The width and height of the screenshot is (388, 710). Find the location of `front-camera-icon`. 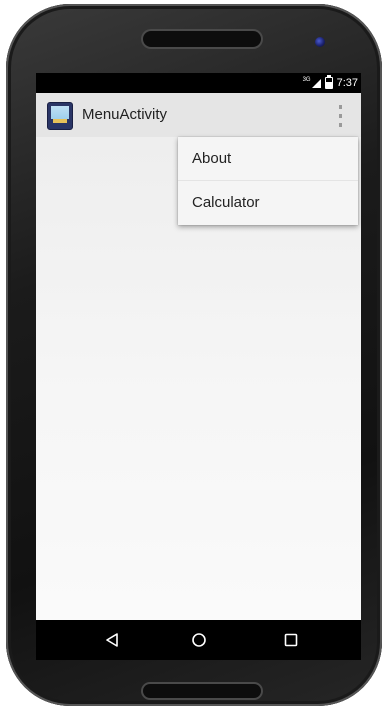

front-camera-icon is located at coordinates (320, 42).